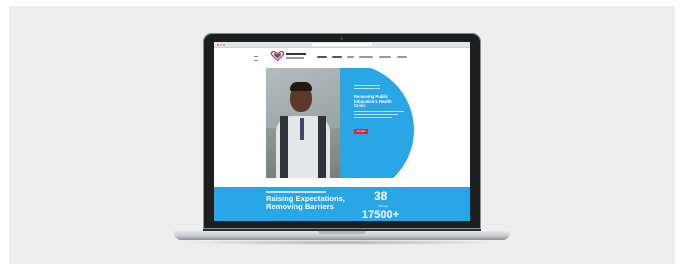 The width and height of the screenshot is (684, 272). I want to click on stats-band-kicker, so click(296, 192).